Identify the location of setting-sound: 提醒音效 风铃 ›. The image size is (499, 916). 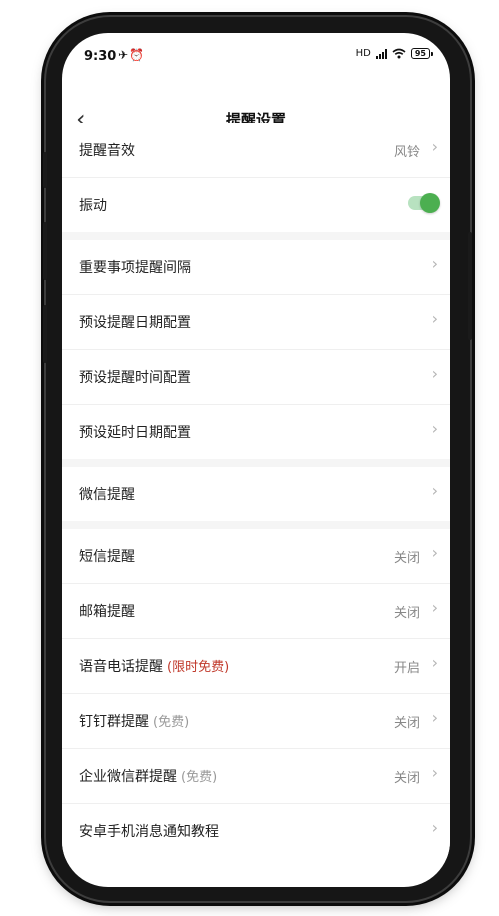
(256, 150).